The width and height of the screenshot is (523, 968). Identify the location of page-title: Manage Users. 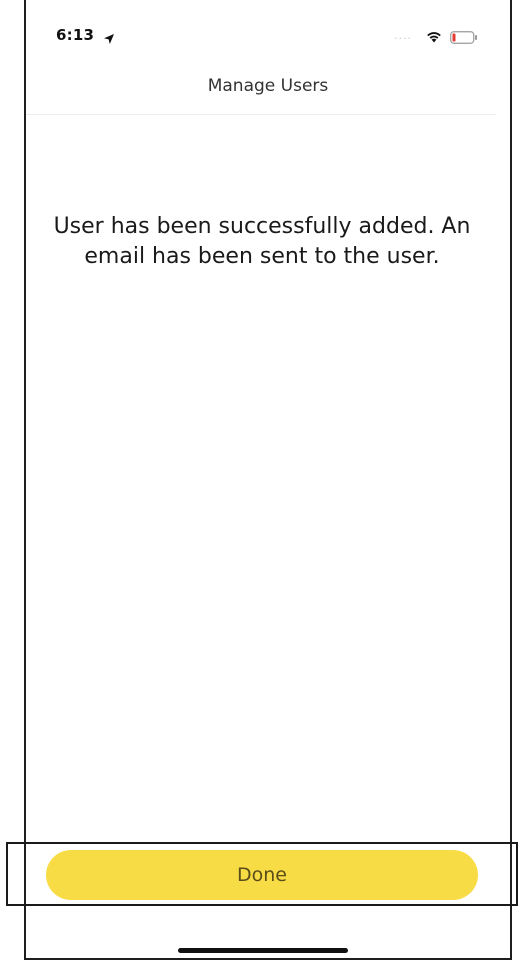
(268, 86).